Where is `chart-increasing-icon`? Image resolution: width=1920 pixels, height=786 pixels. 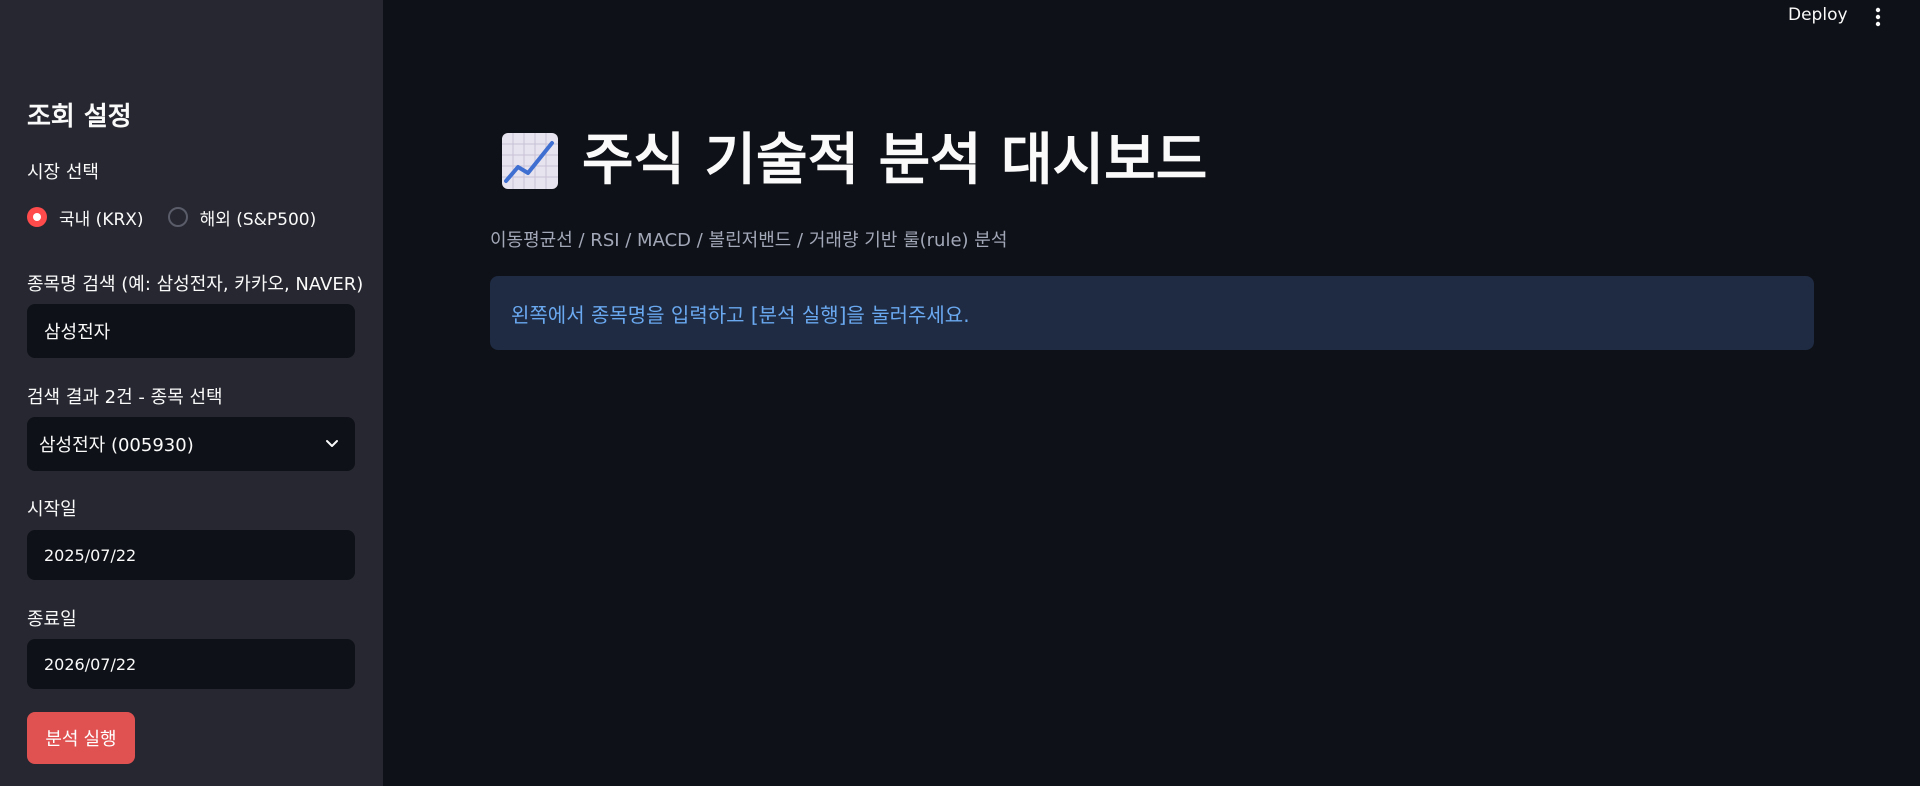
chart-increasing-icon is located at coordinates (530, 161).